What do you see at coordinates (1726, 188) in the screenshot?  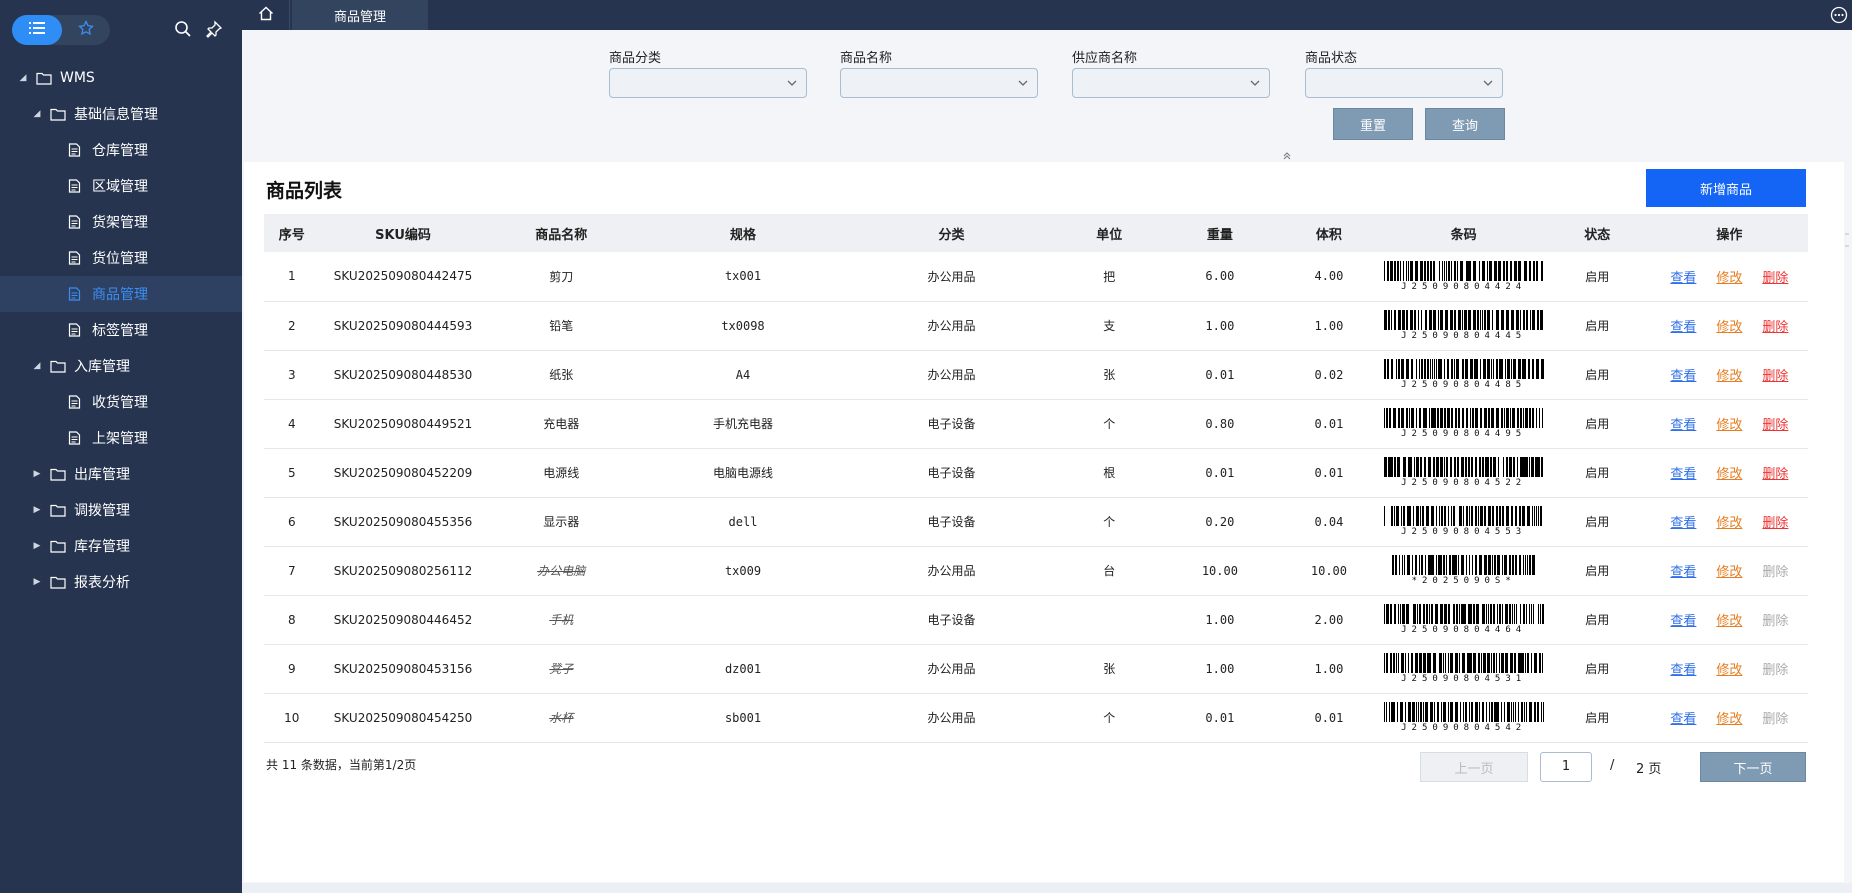 I see `add-product-button: 新增商品` at bounding box center [1726, 188].